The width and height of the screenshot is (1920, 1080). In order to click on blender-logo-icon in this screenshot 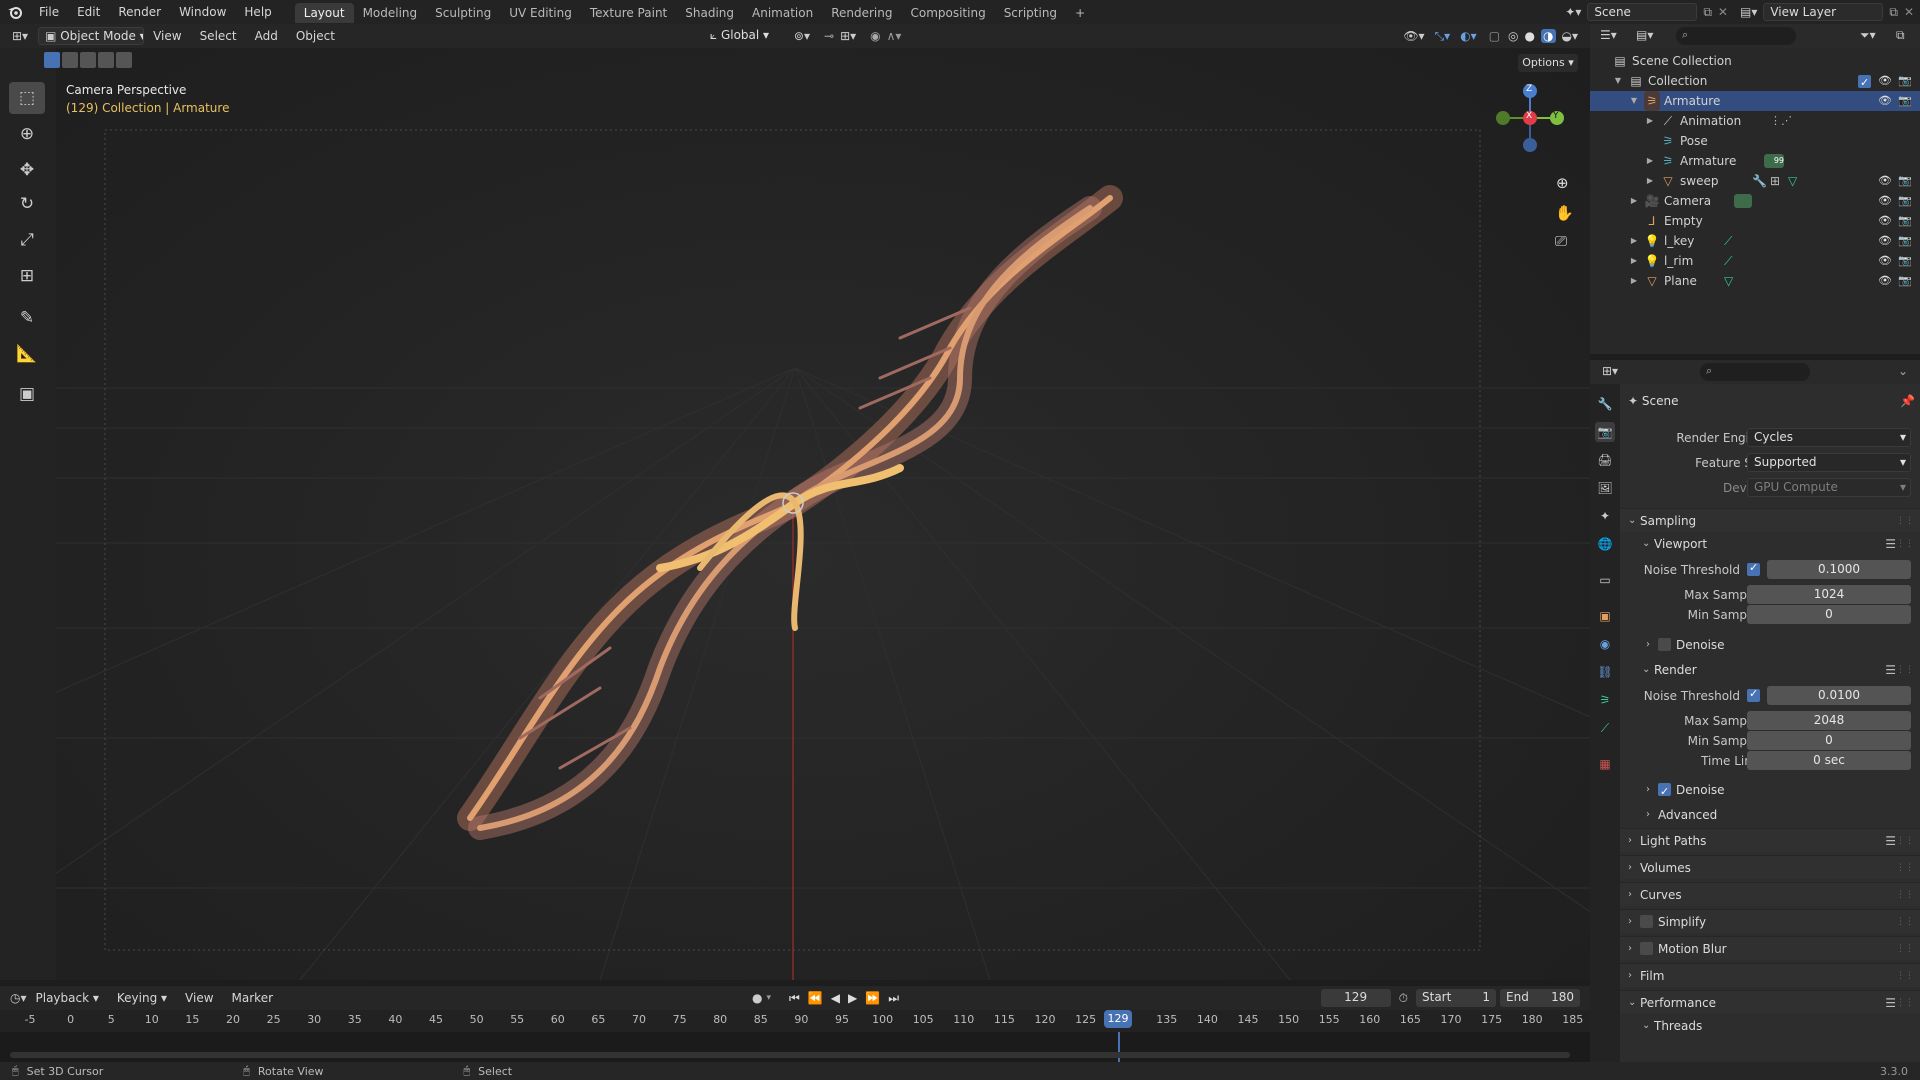, I will do `click(15, 12)`.